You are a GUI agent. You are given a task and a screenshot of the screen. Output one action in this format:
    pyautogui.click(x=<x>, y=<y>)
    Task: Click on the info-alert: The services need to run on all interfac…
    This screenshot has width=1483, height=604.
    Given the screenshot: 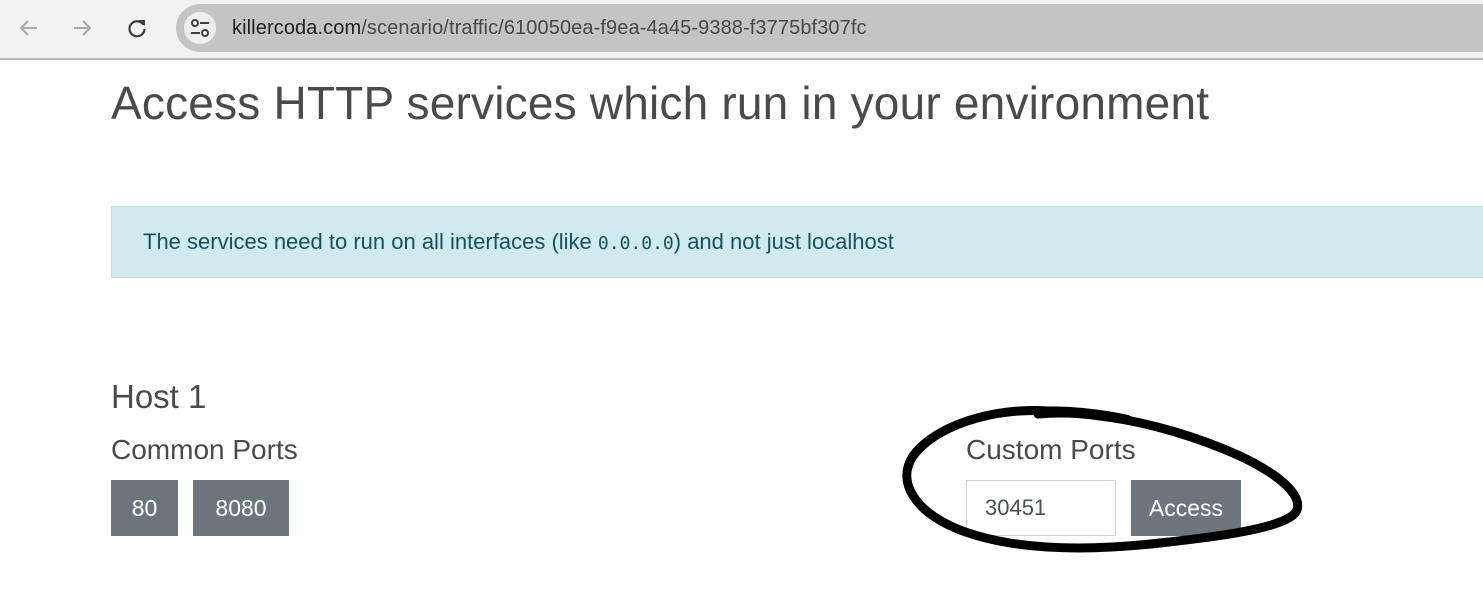 What is the action you would take?
    pyautogui.click(x=797, y=242)
    